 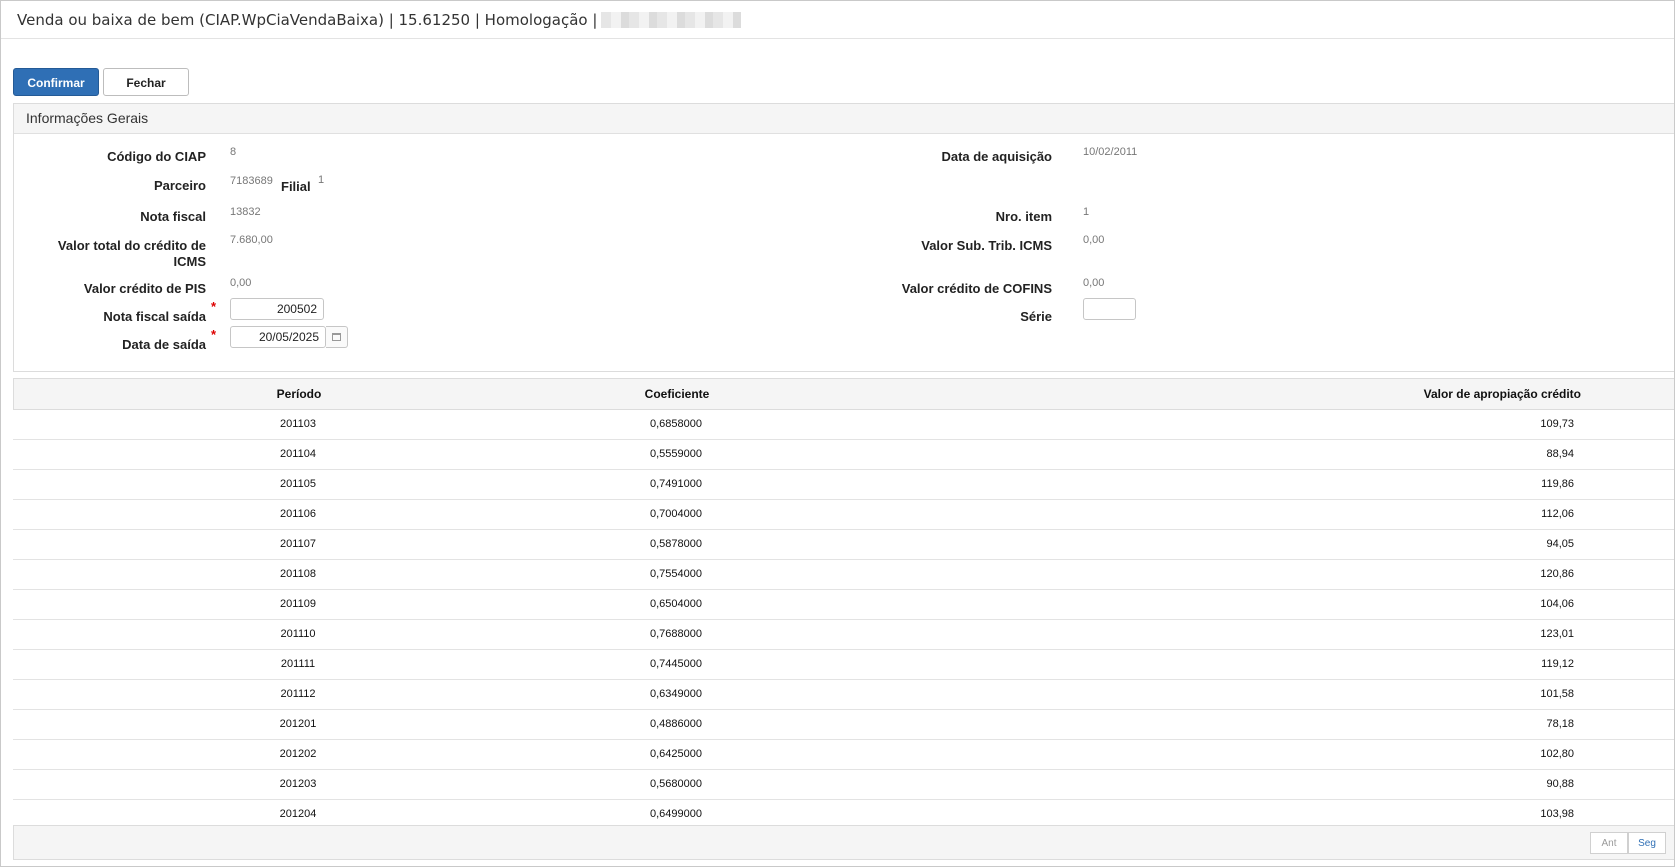 I want to click on nota-fiscal-saida-label: Nota fiscal saída, so click(x=154, y=316).